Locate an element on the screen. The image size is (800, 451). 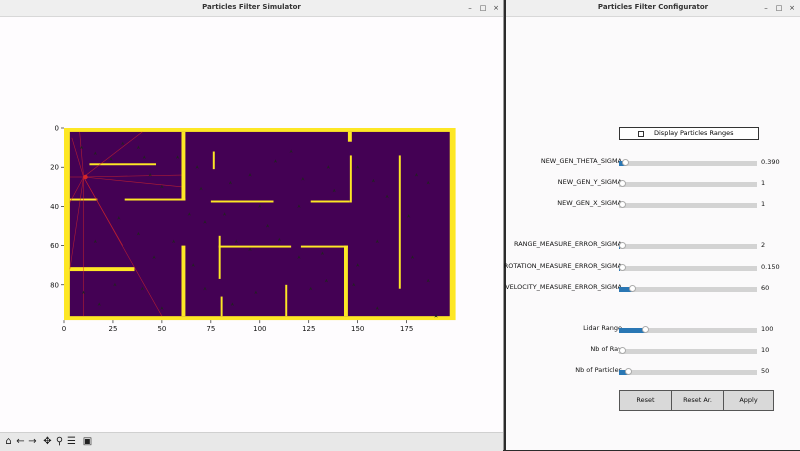
pan-icon: ✥ is located at coordinates (47, 441).